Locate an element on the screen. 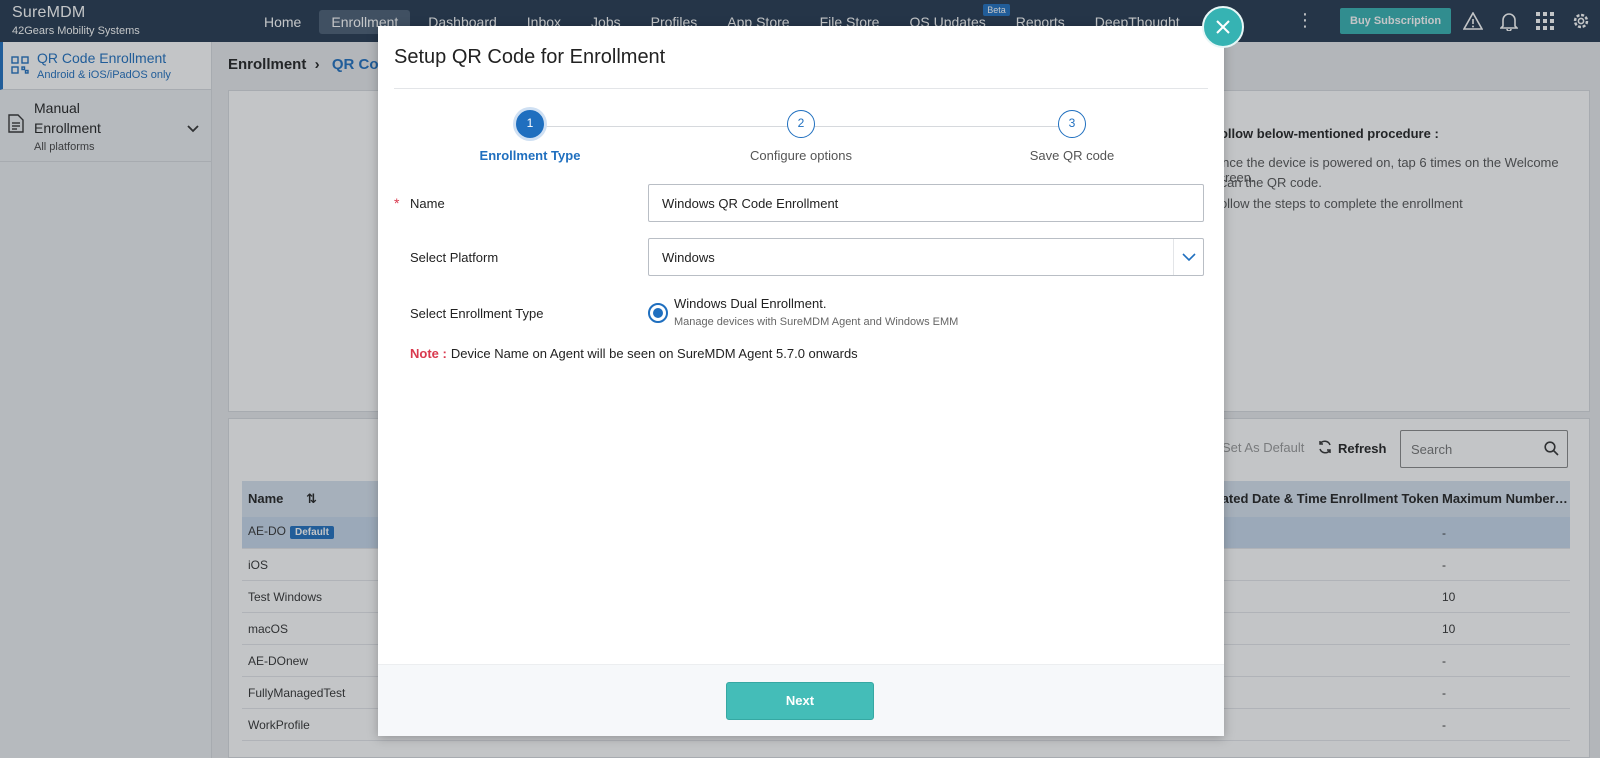  step-label: Configure options is located at coordinates (801, 155).